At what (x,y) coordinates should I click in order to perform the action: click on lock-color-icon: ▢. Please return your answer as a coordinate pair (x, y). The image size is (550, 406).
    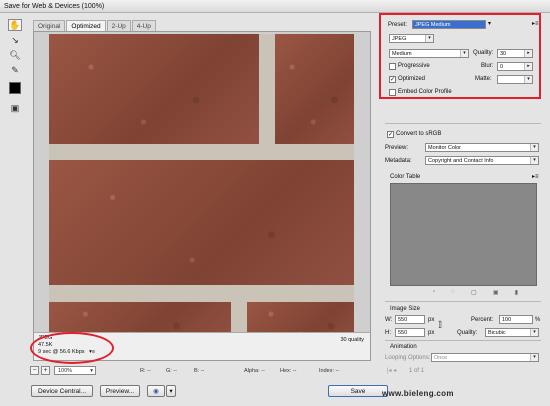
    Looking at the image, I should click on (474, 293).